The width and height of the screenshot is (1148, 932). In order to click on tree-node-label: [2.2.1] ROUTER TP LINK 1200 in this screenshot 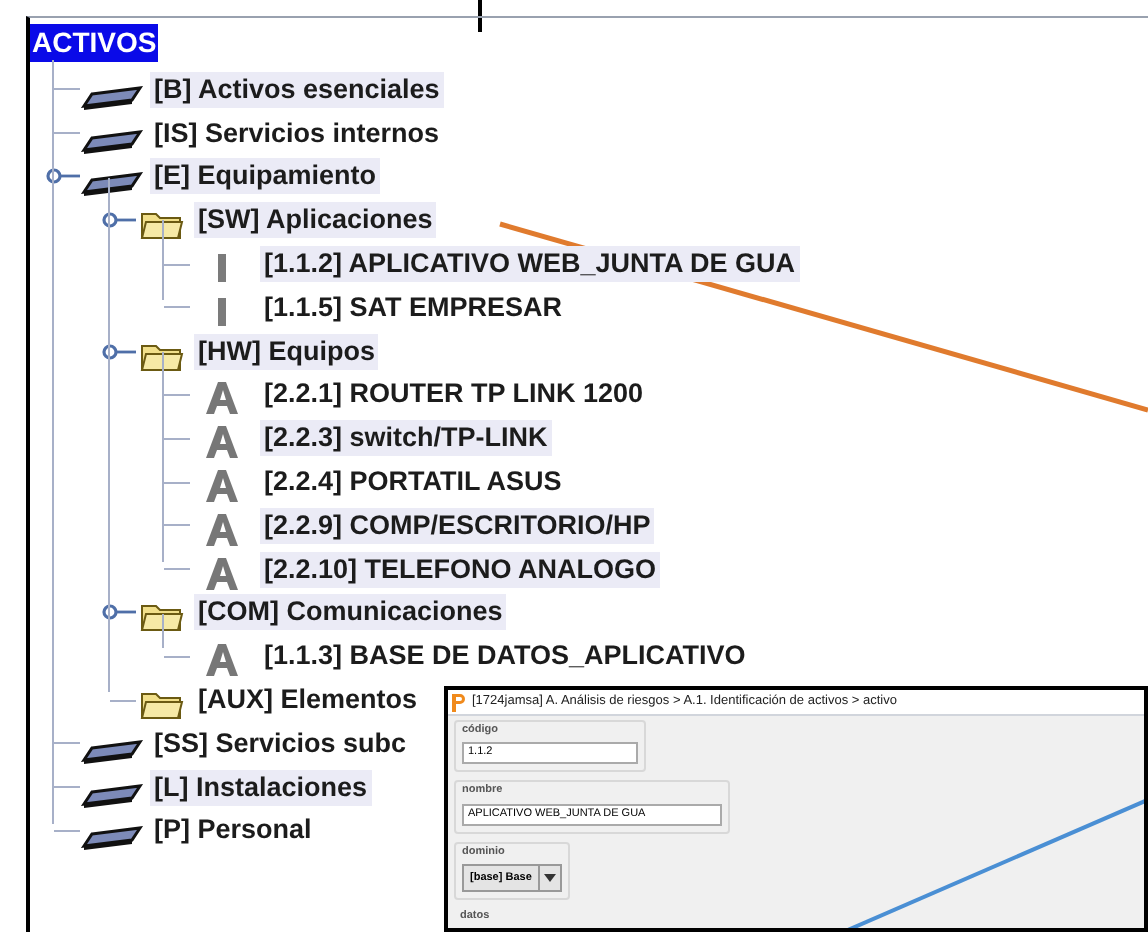, I will do `click(454, 394)`.